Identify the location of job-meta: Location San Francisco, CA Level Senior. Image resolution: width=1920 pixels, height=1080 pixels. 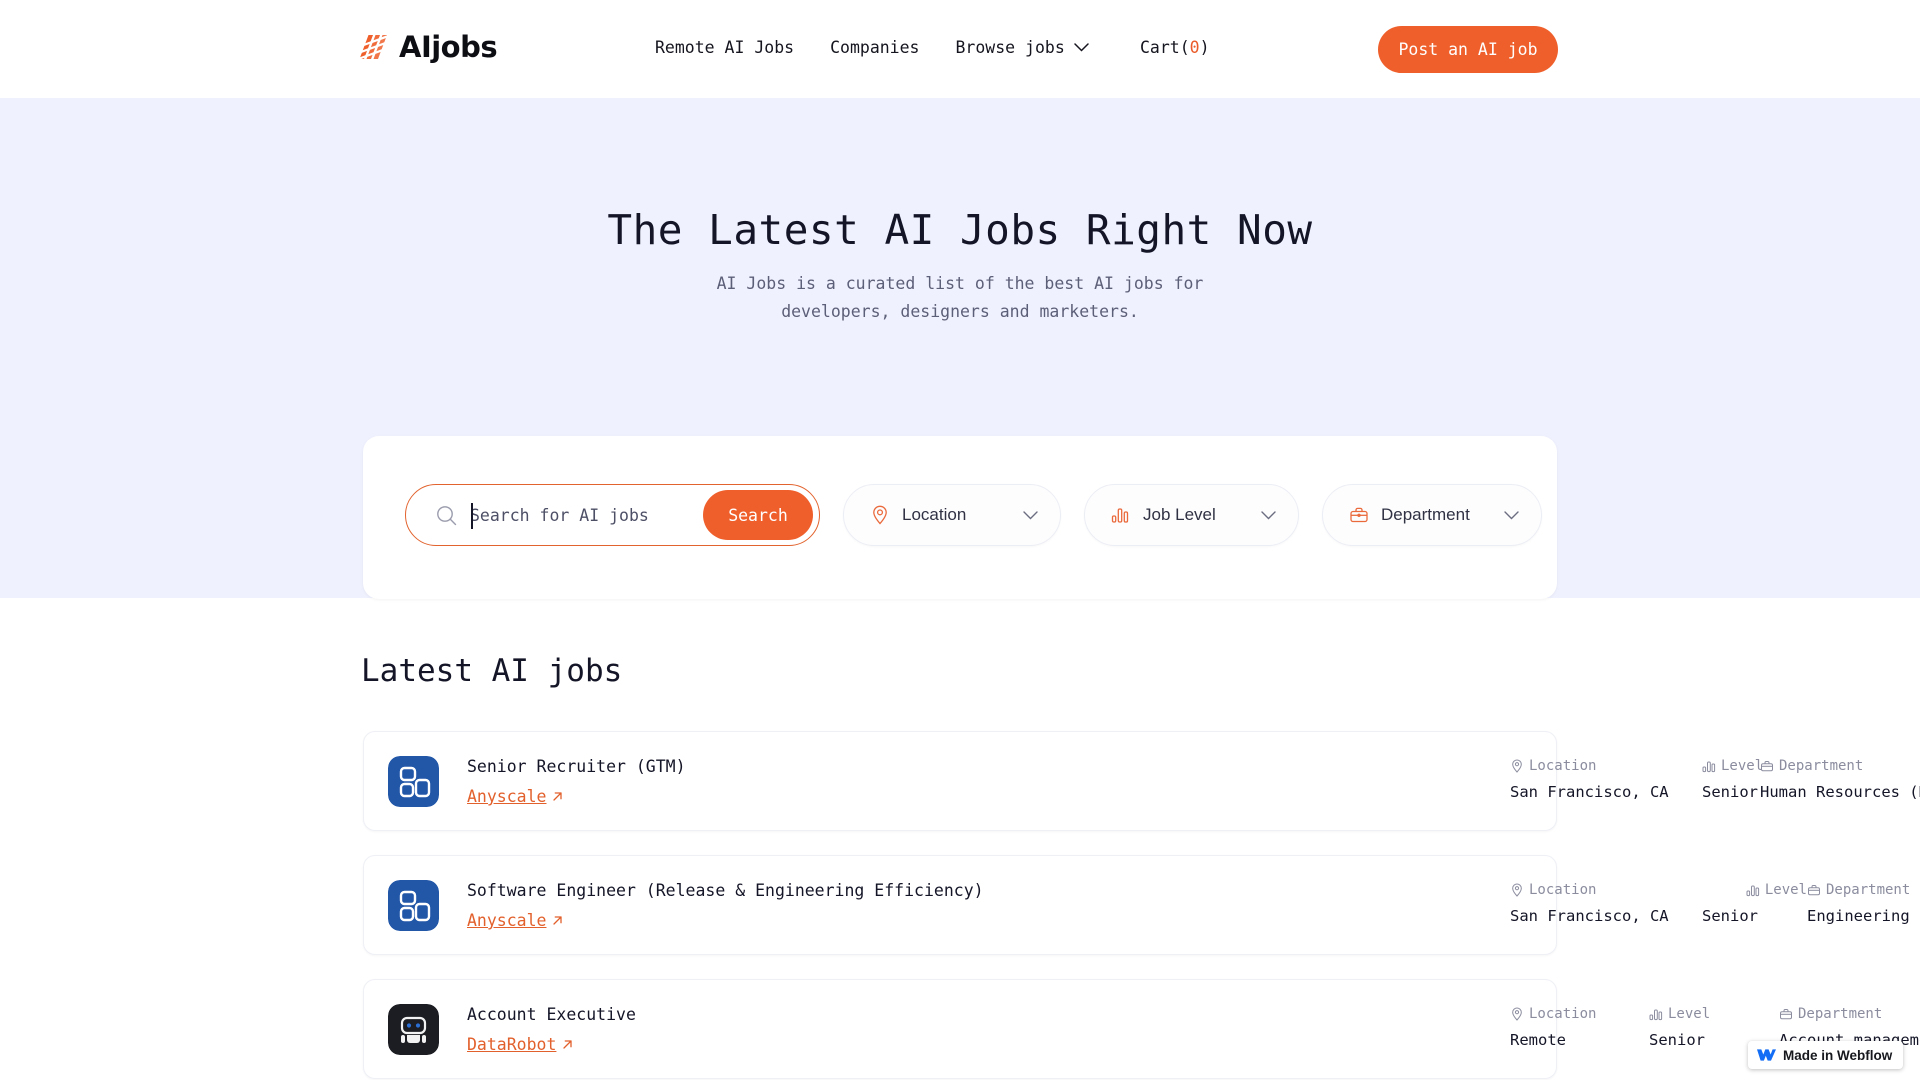
(1715, 779).